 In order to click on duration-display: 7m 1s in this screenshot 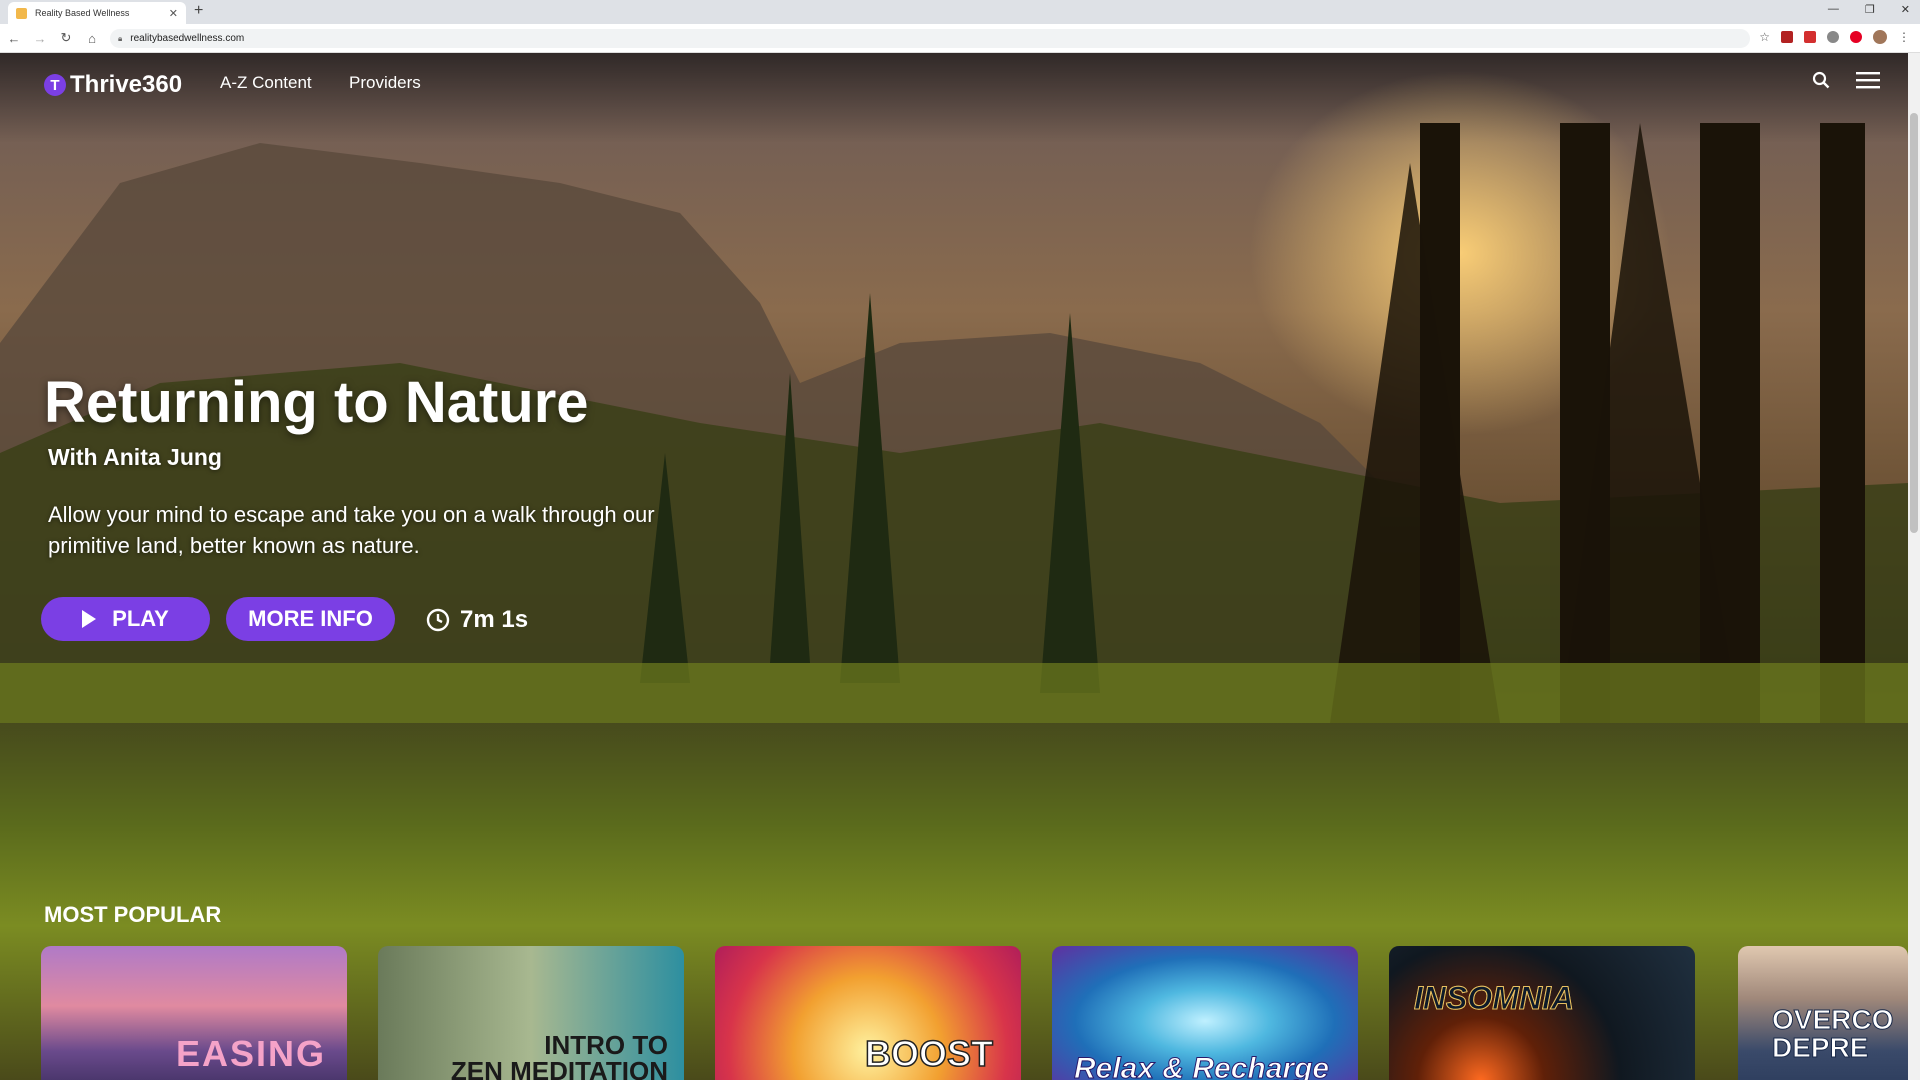, I will do `click(477, 620)`.